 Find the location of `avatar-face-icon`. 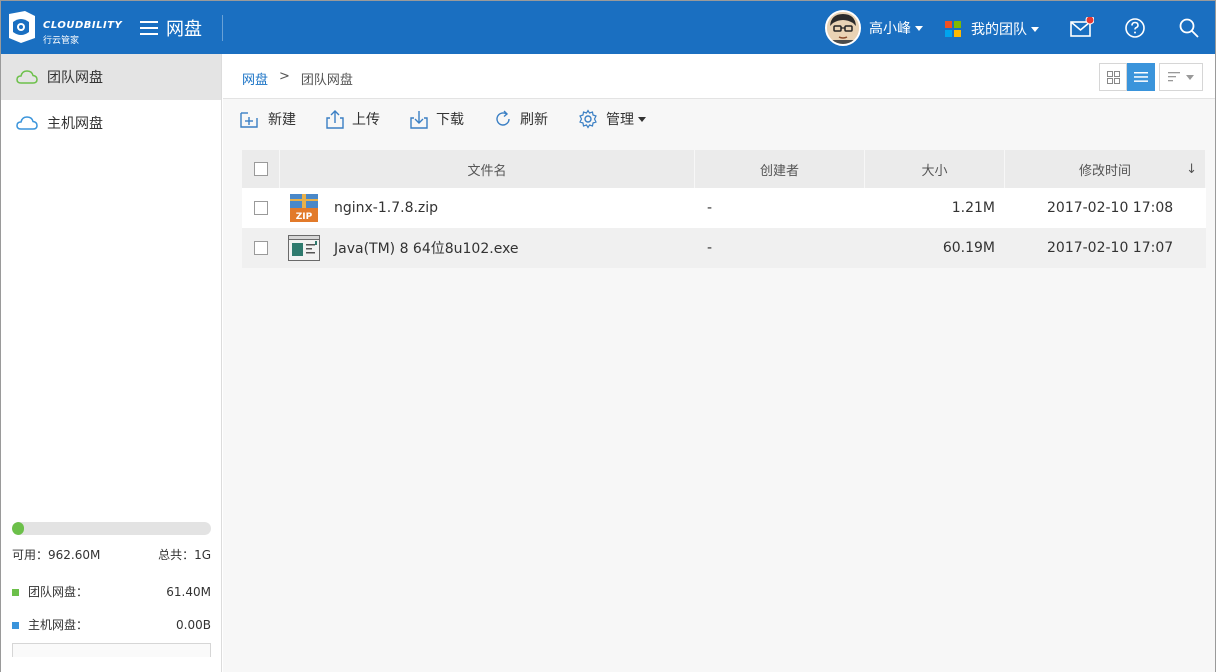

avatar-face-icon is located at coordinates (843, 28).